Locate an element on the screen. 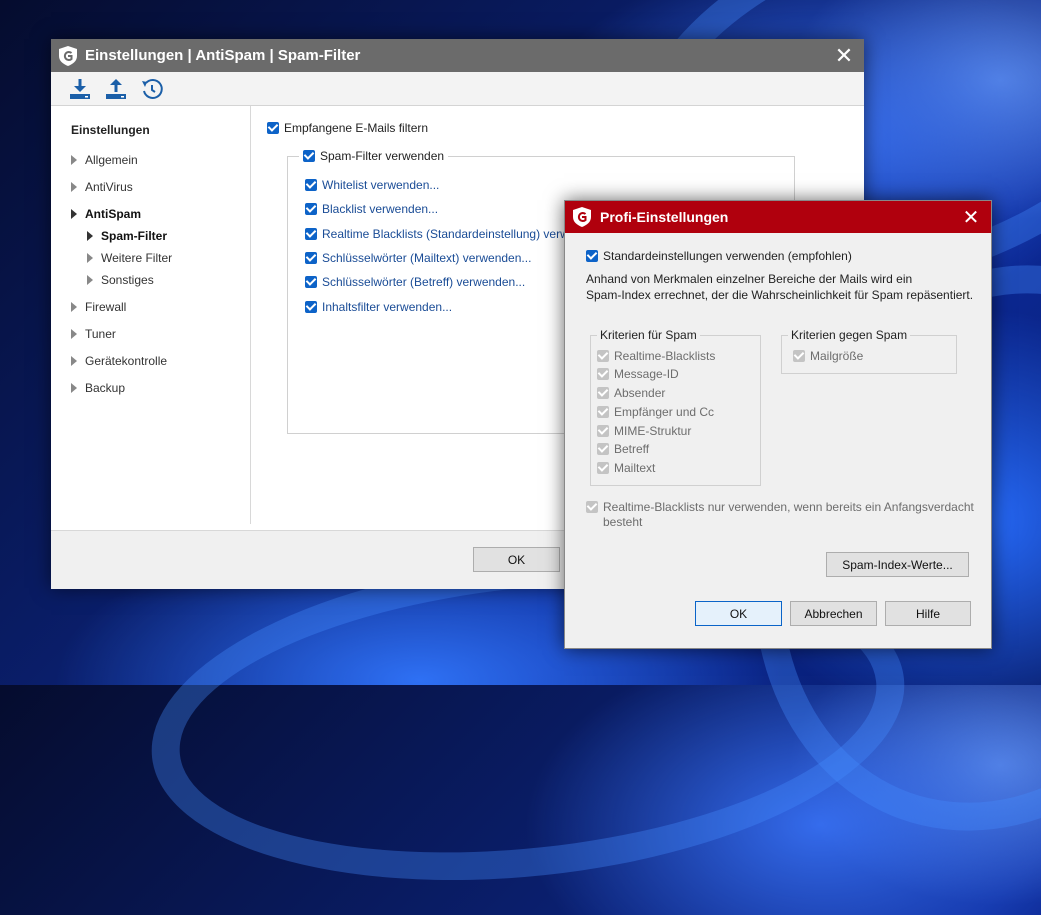 This screenshot has width=1041, height=915. criteria-against-spam-label: Kriterien gegen Spam is located at coordinates (849, 335).